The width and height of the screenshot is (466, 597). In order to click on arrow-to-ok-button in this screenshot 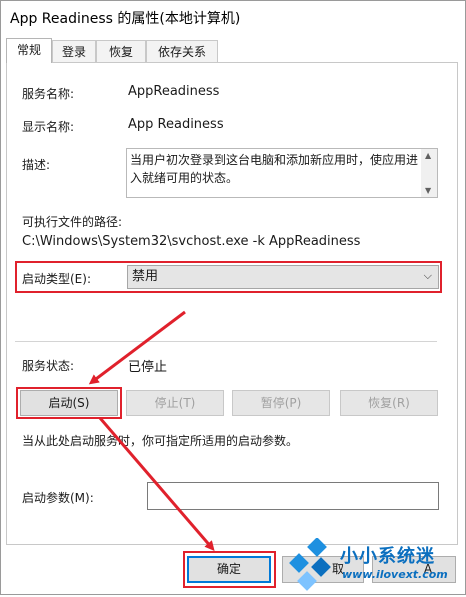, I will do `click(156, 484)`.